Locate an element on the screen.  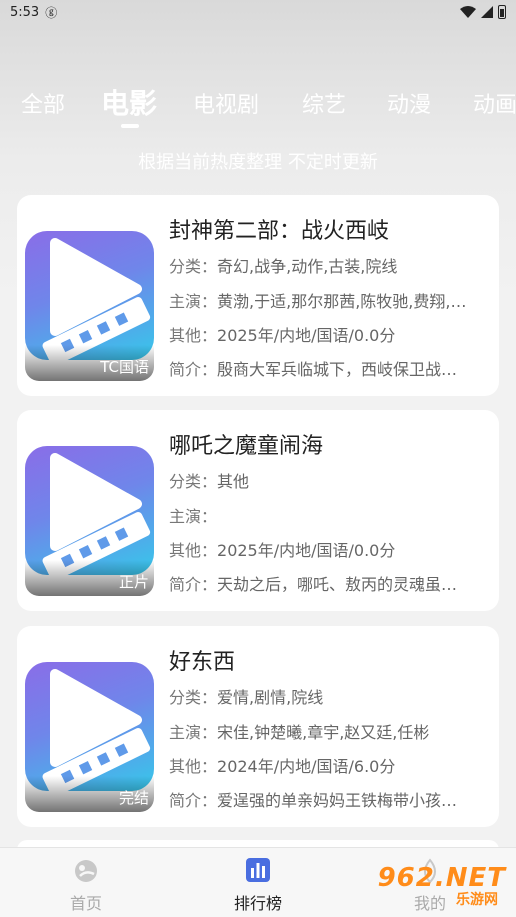
movie-other: 其他：2024年/内地/国语/6.0分 is located at coordinates (328, 765).